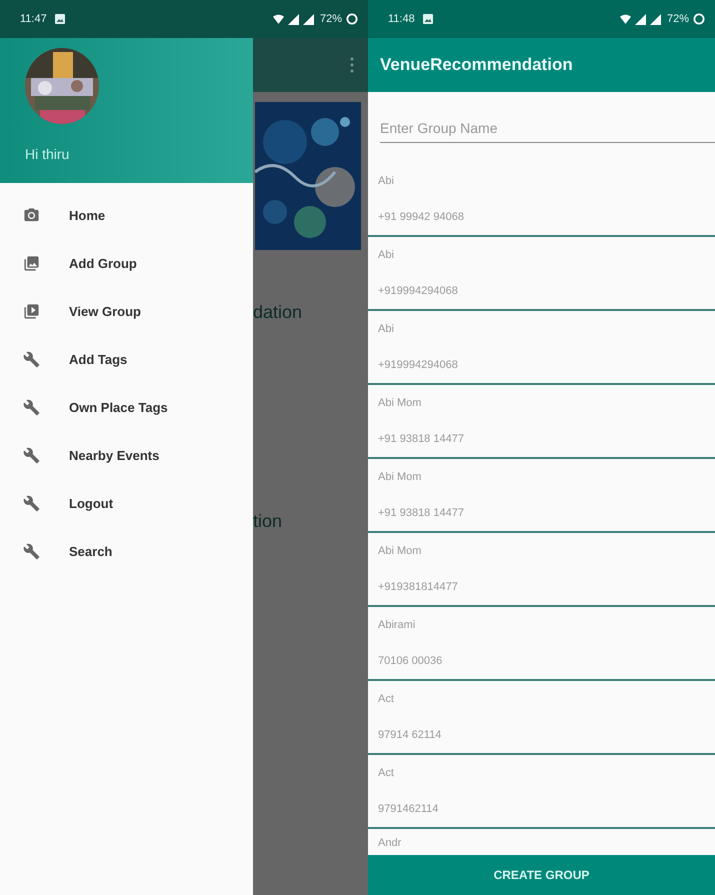  Describe the element at coordinates (396, 625) in the screenshot. I see `contact-name: Abirami` at that location.